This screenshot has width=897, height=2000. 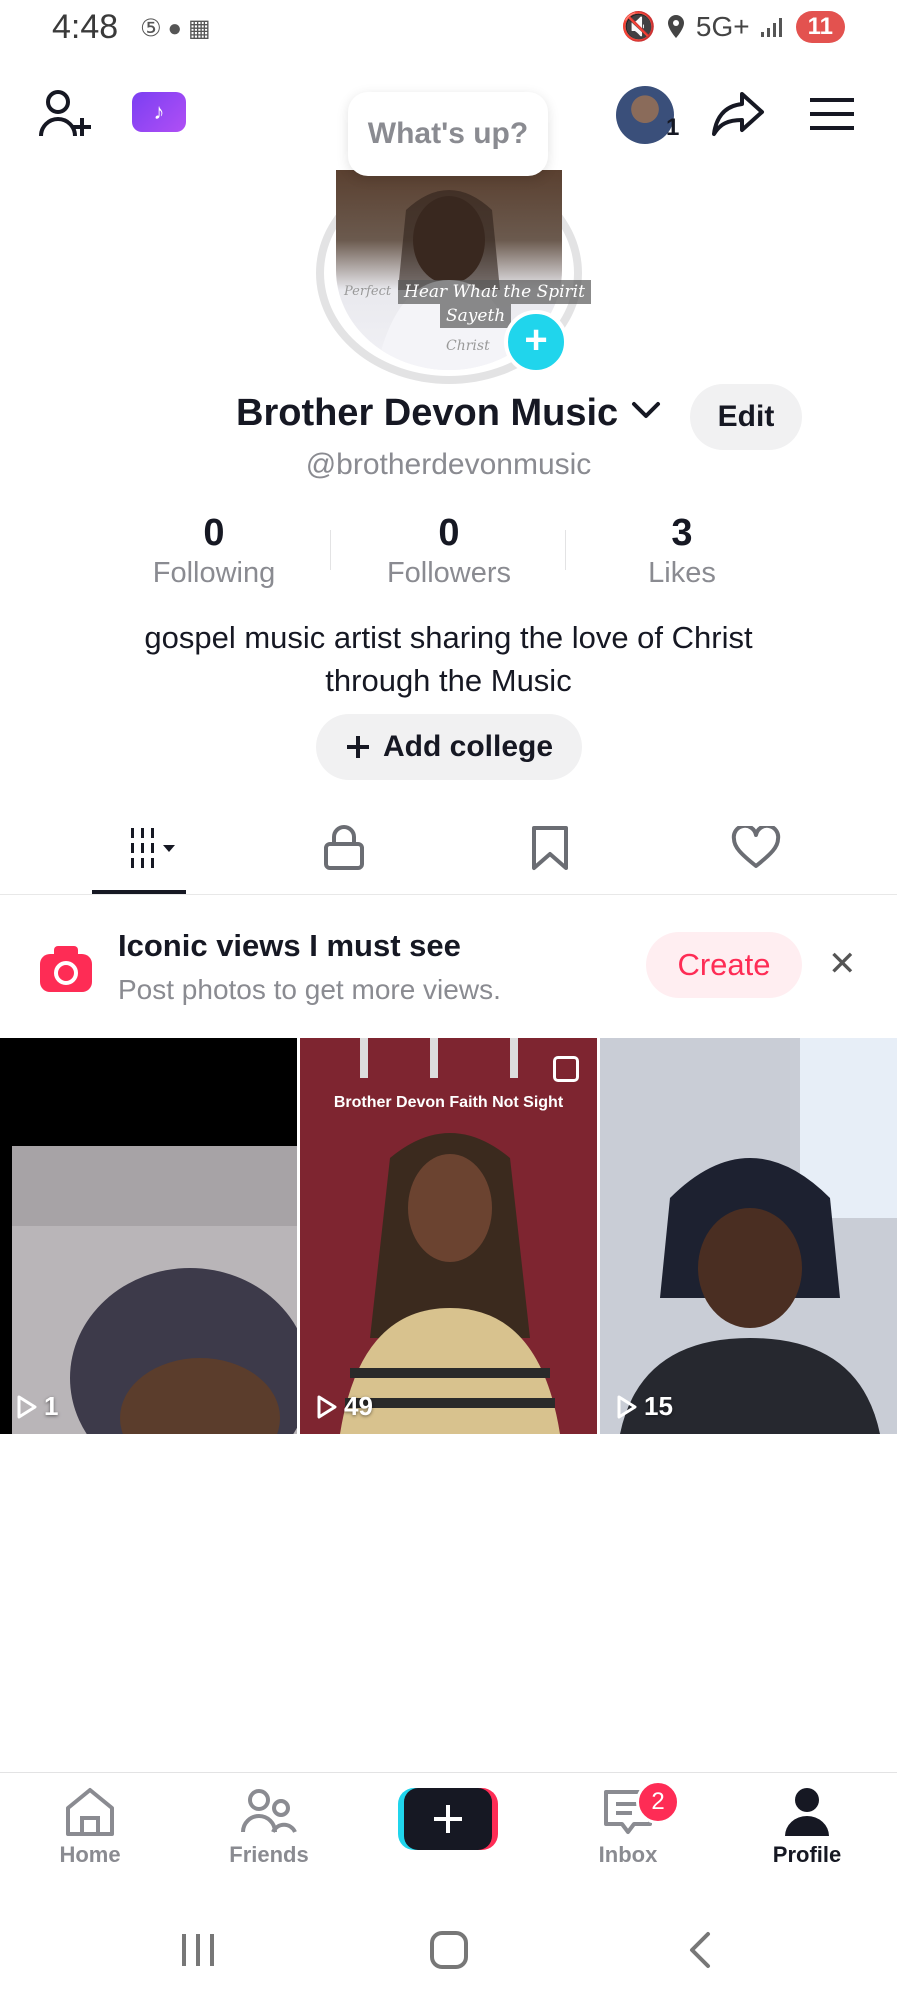 I want to click on tiktok-studio-button: ♪, so click(x=159, y=112).